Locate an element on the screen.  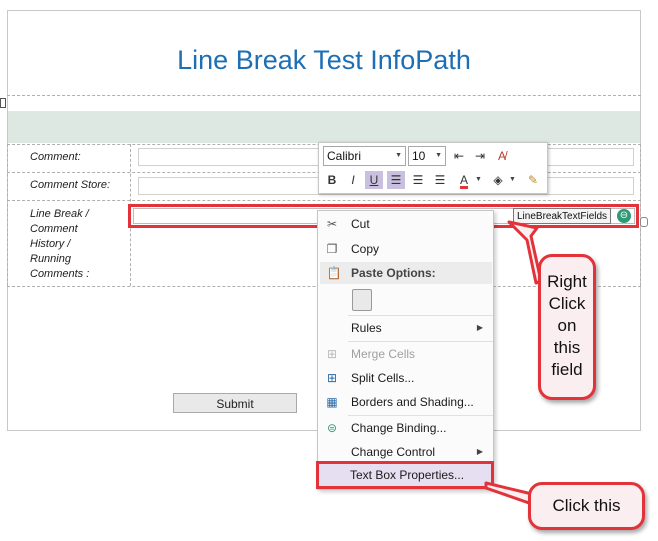
right-click-callout: Right Click on this field is located at coordinates (567, 327).